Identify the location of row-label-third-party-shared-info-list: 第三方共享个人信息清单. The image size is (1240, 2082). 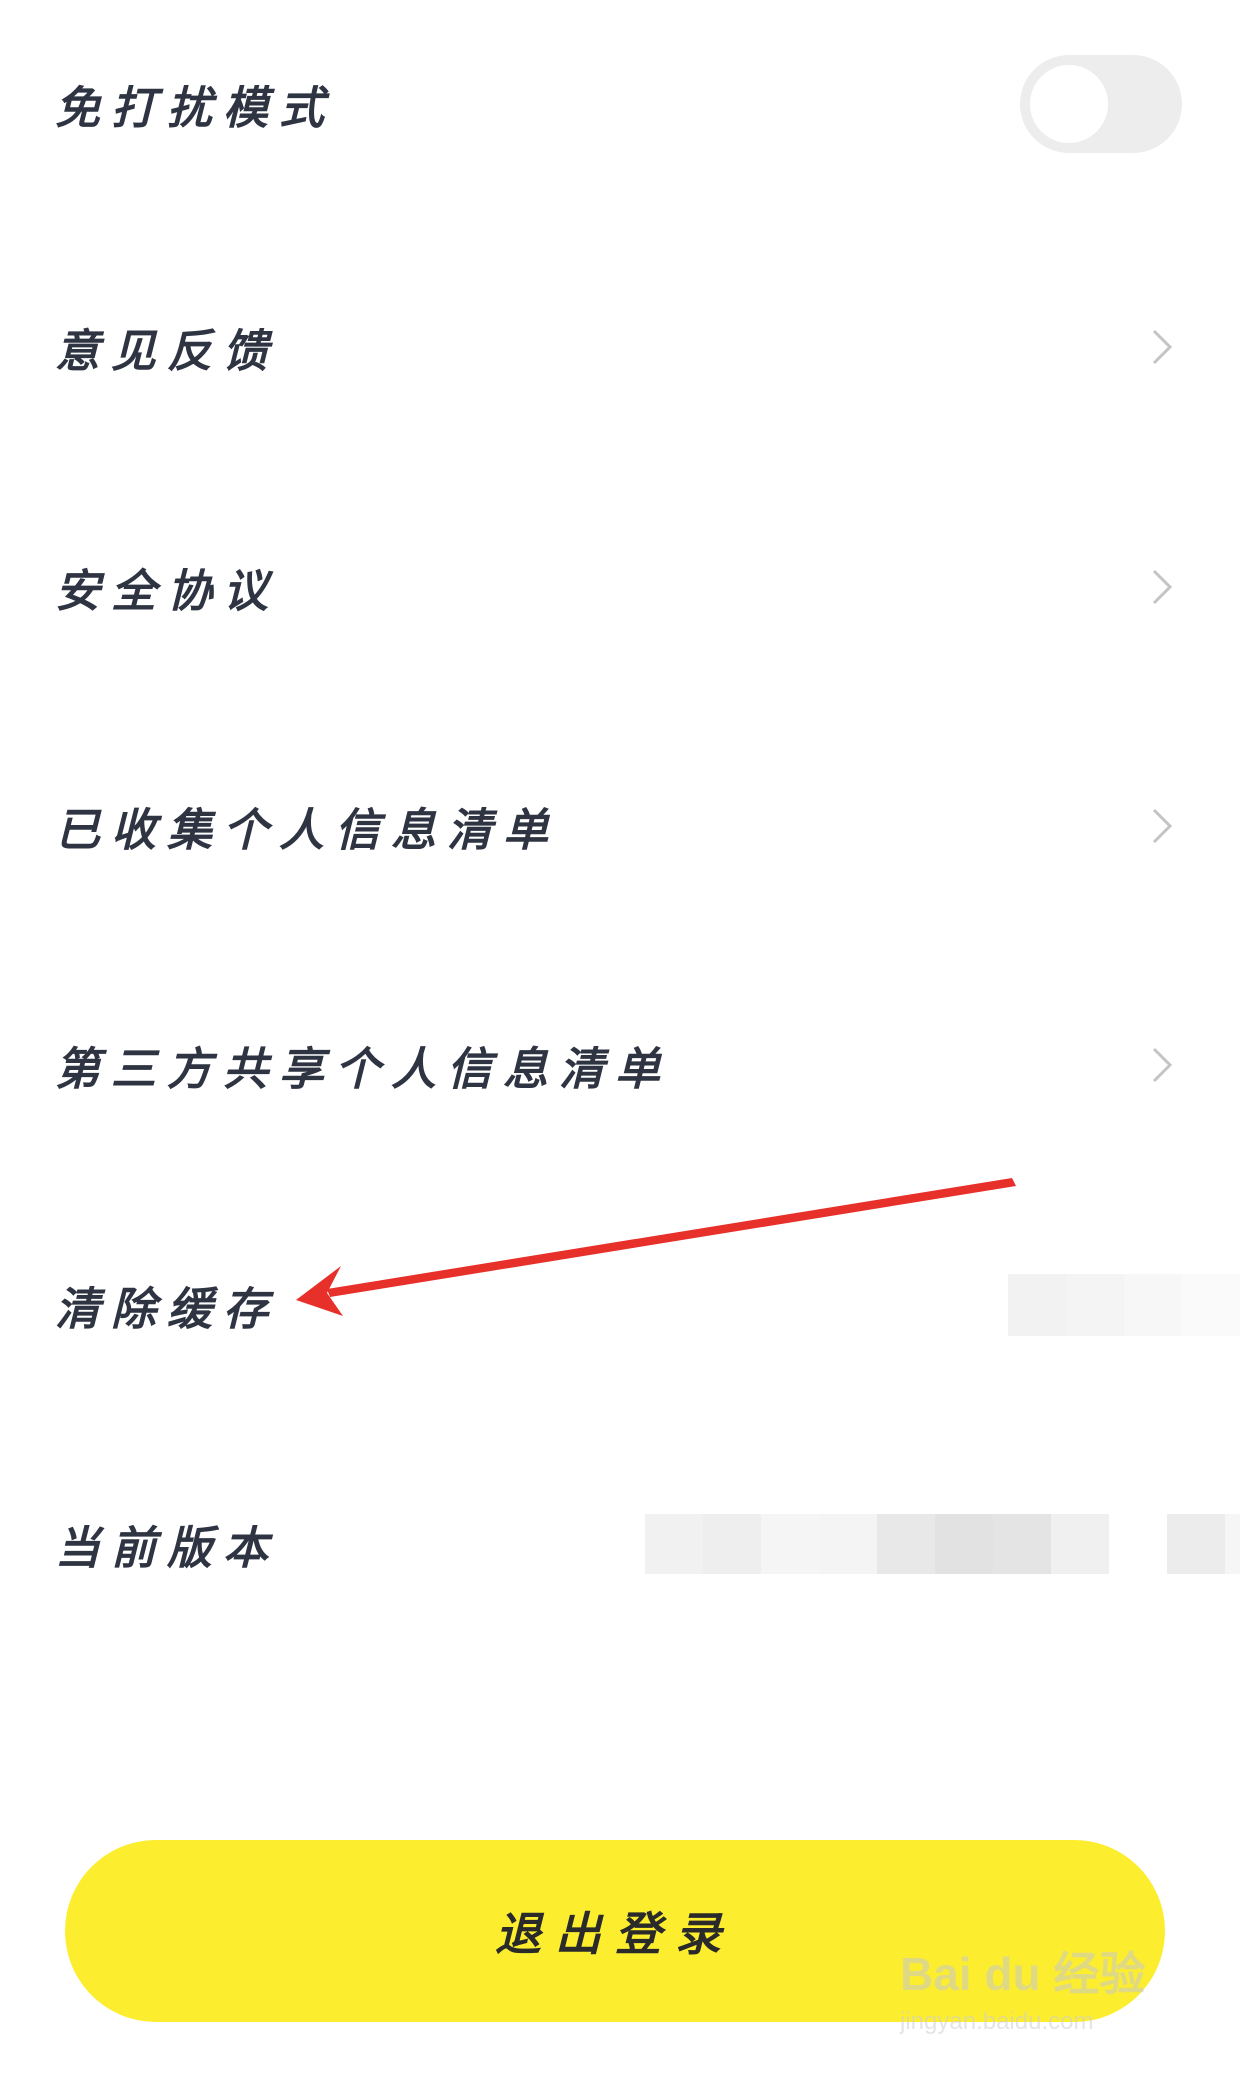
(363, 1069).